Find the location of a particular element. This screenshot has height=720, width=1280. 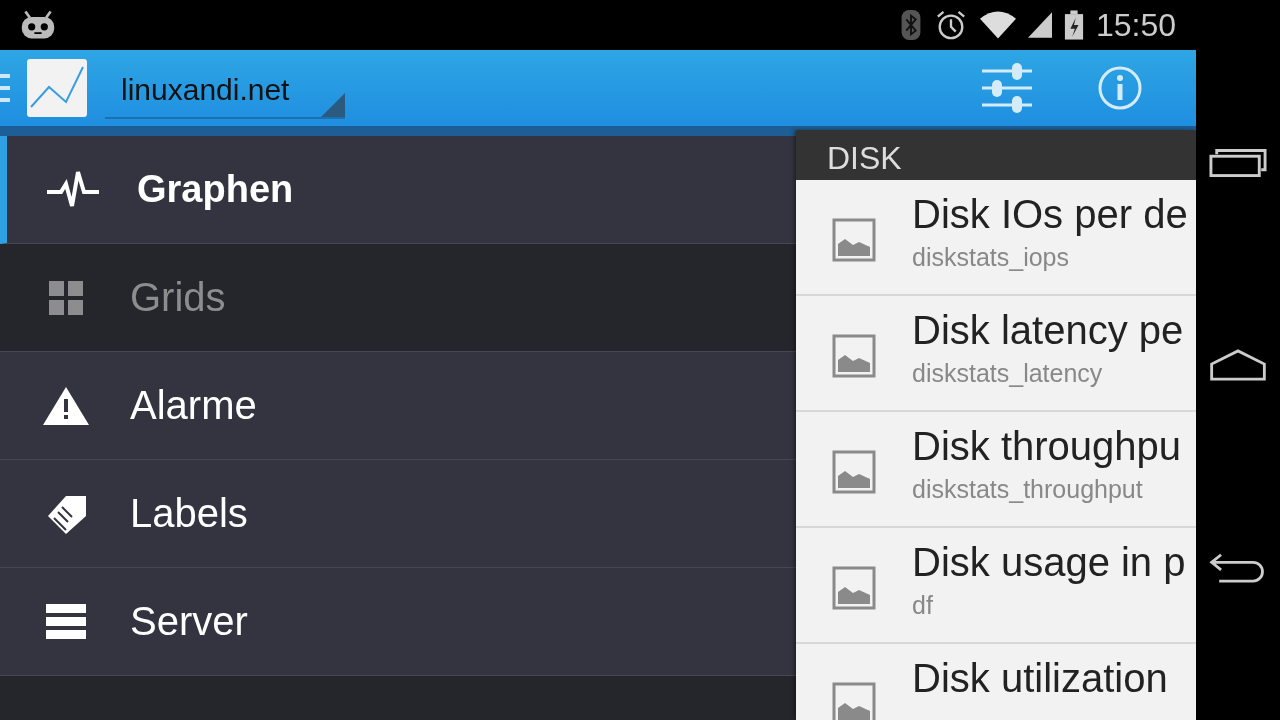

back-icon is located at coordinates (1238, 567).